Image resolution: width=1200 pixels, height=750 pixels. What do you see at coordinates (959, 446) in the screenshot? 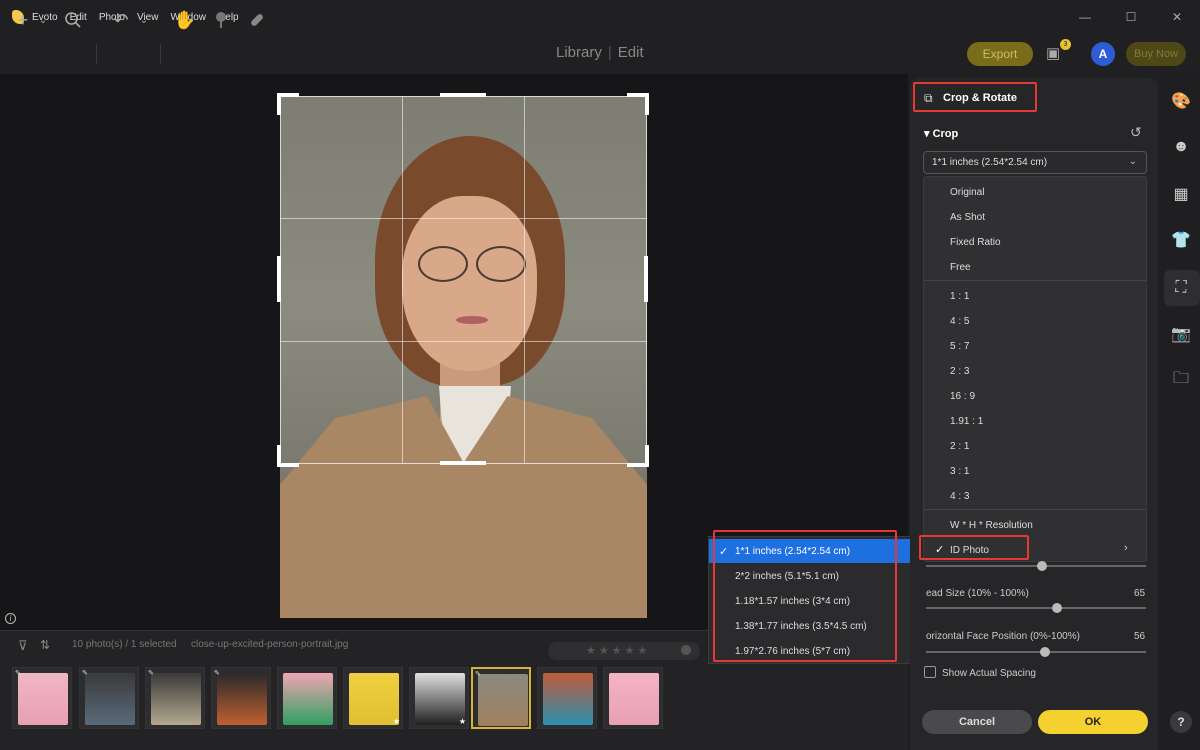
I see `dd-item-ratio: 2 : 1` at bounding box center [959, 446].